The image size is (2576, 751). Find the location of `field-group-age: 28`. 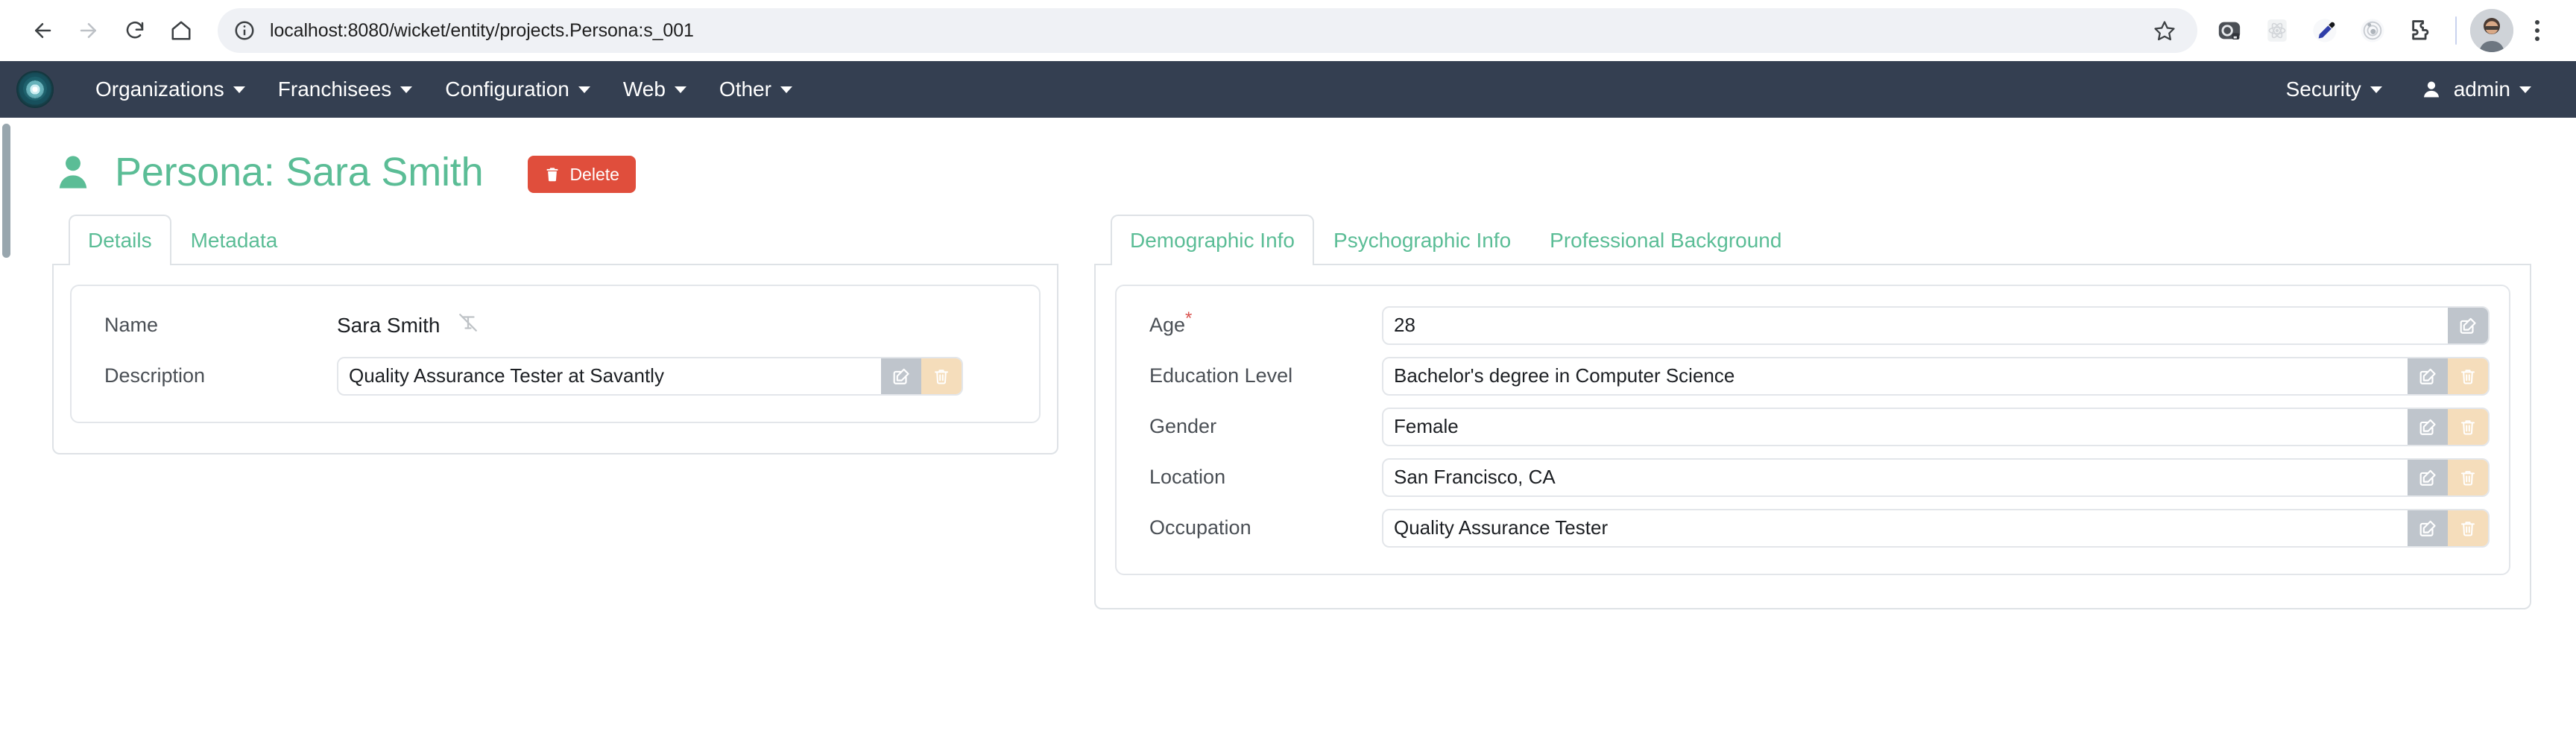

field-group-age: 28 is located at coordinates (1936, 325).